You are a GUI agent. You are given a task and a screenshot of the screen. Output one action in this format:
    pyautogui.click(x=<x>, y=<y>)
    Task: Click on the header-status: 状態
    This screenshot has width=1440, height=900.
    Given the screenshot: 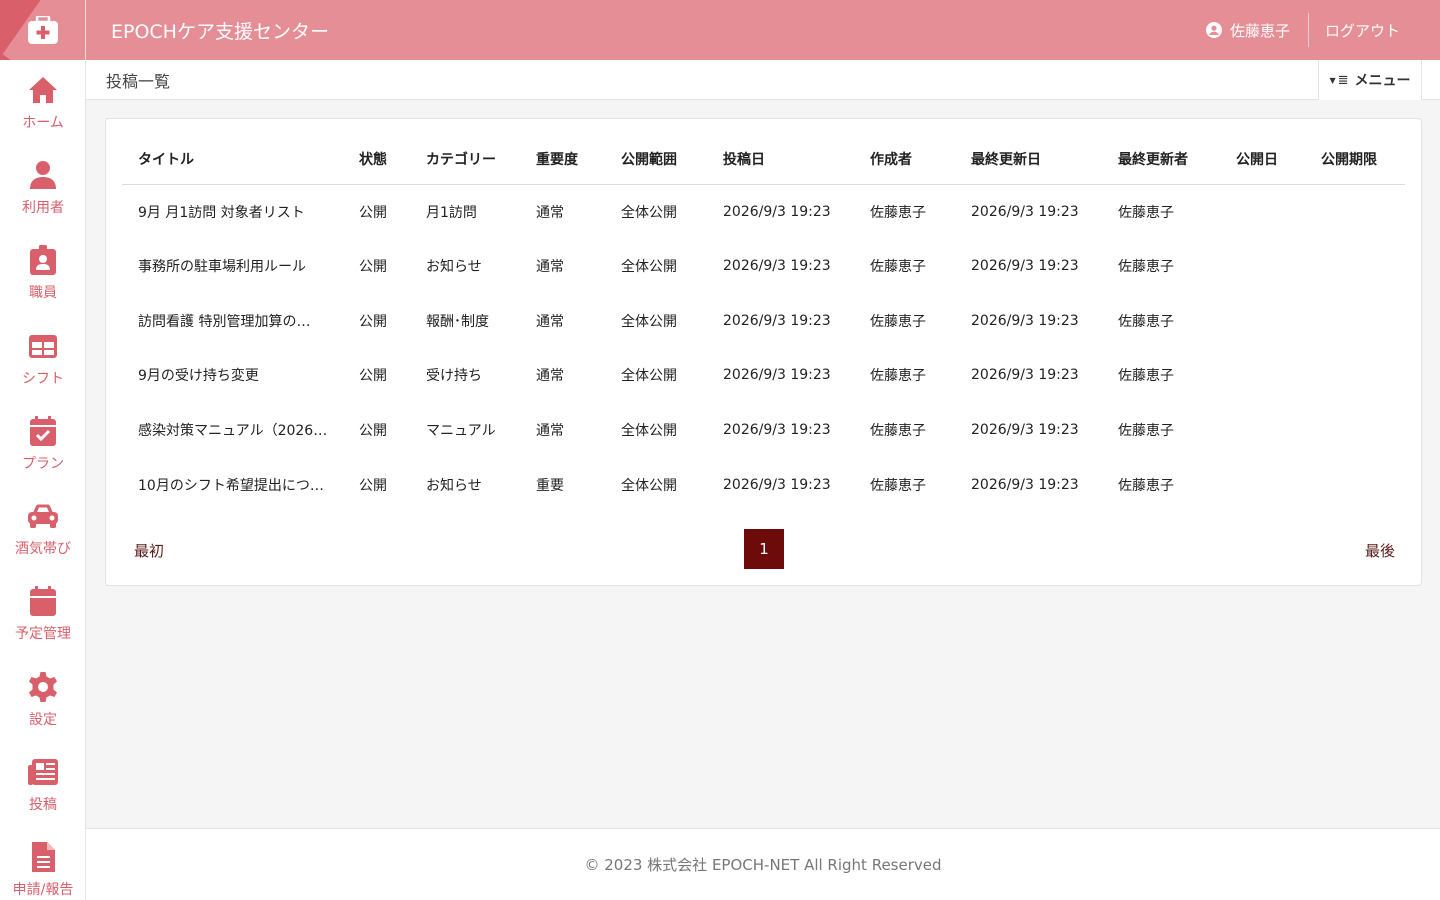 What is the action you would take?
    pyautogui.click(x=376, y=160)
    